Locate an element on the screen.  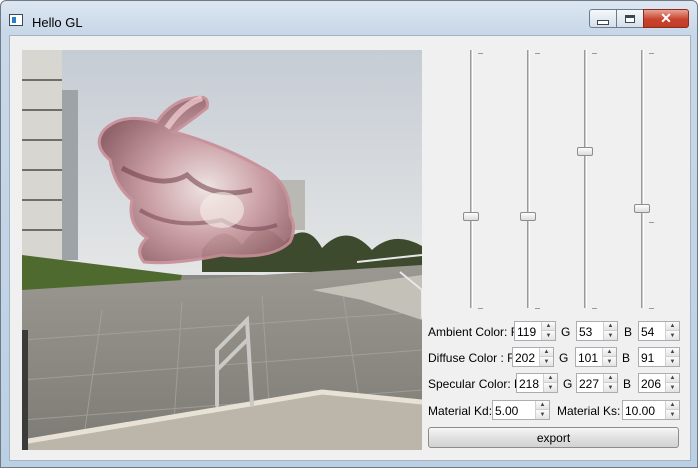
diffuse-g-label: G is located at coordinates (564, 358).